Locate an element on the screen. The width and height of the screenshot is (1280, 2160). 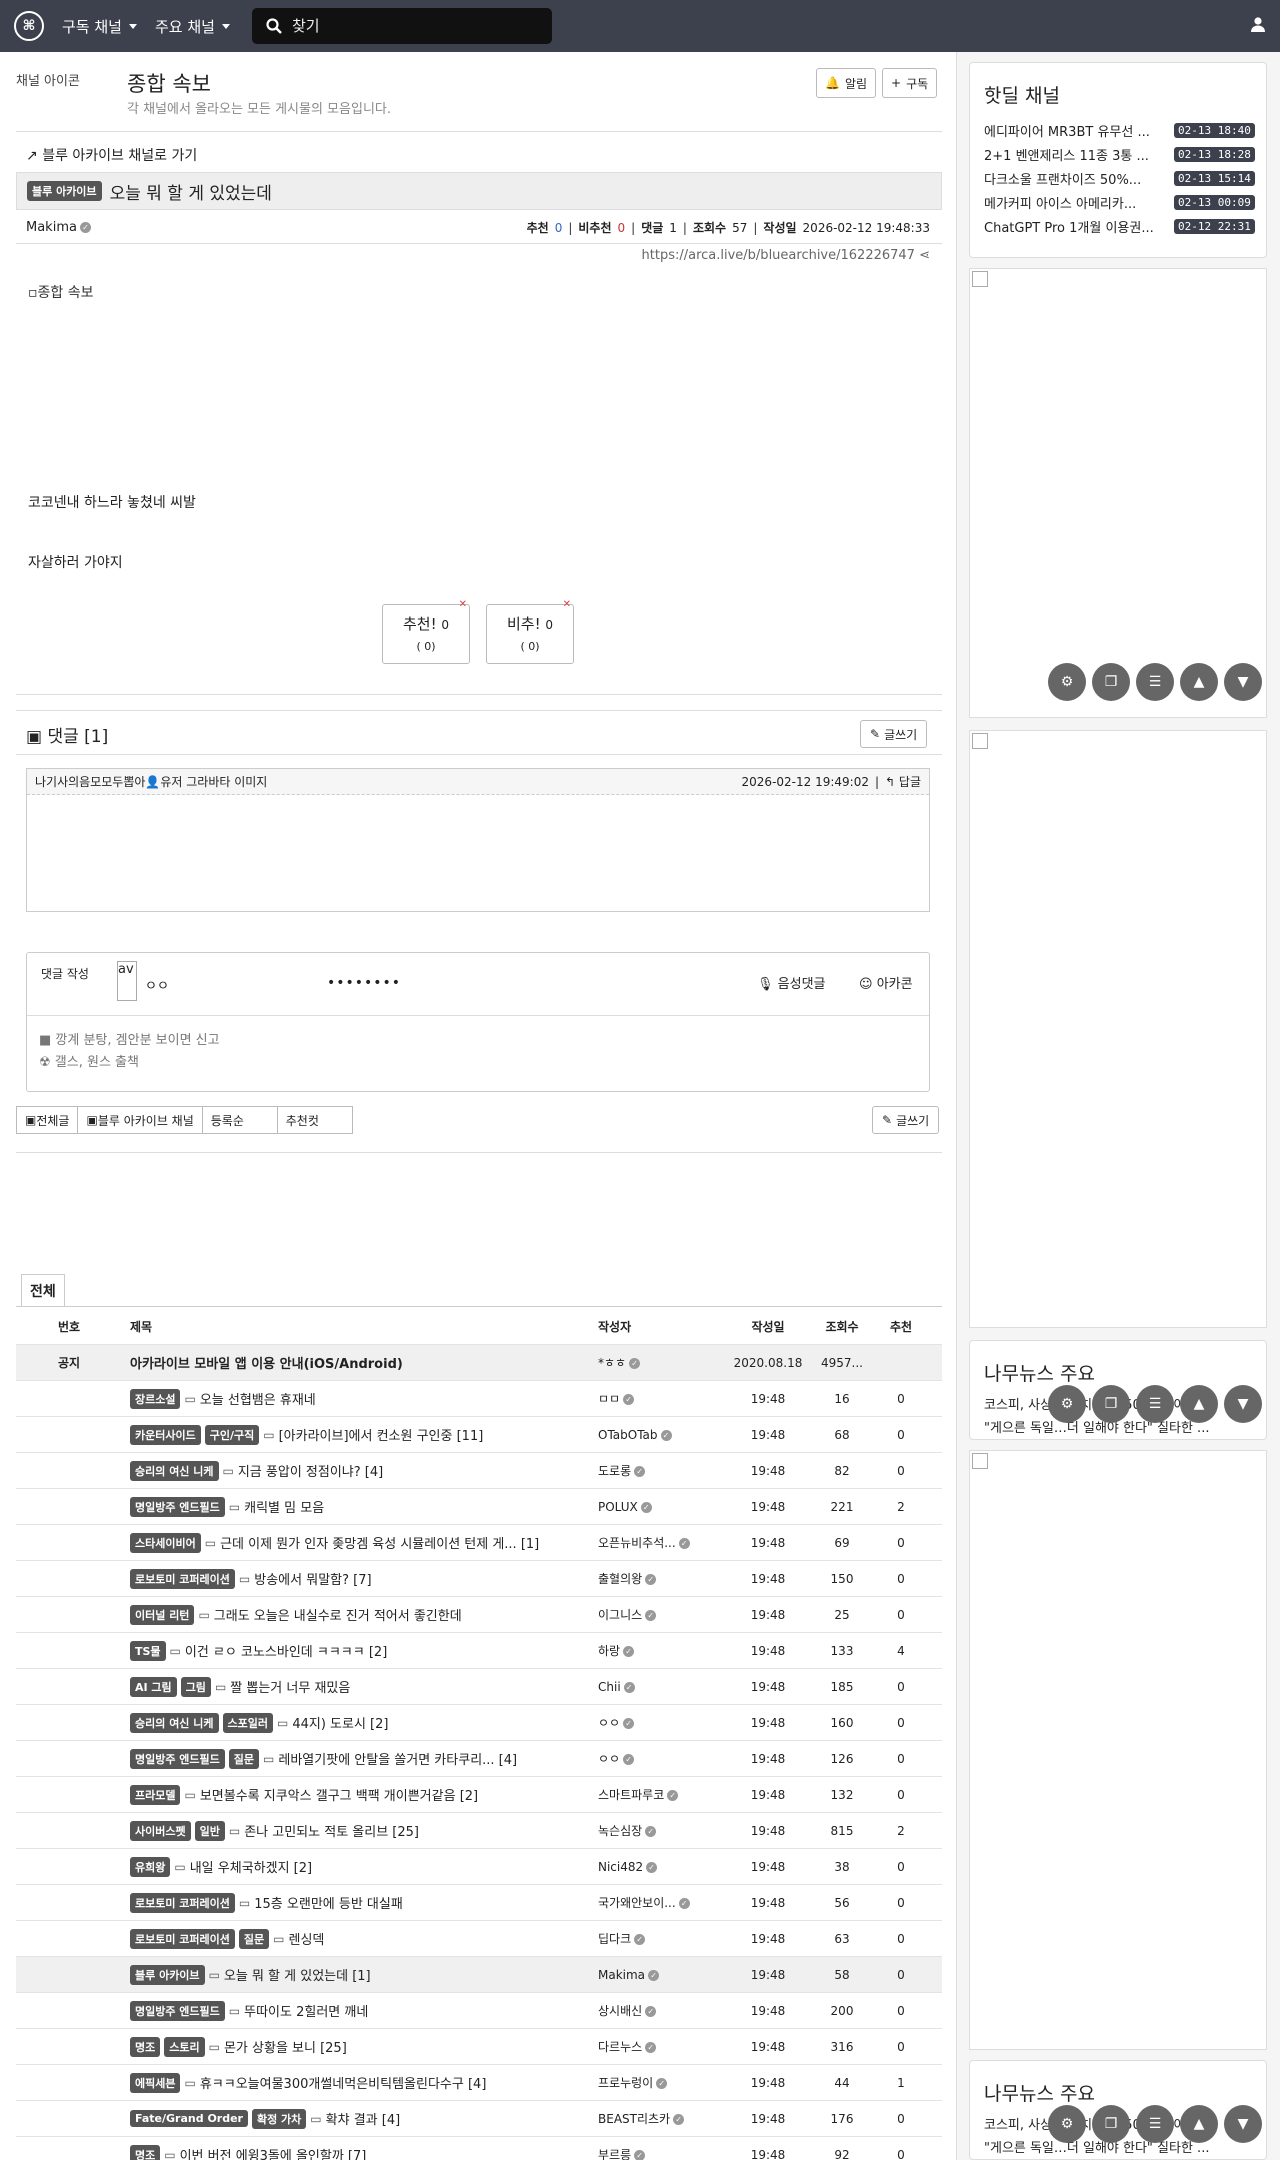
post-title: 짤 뽑는거 너무 재밌음 is located at coordinates (290, 1686).